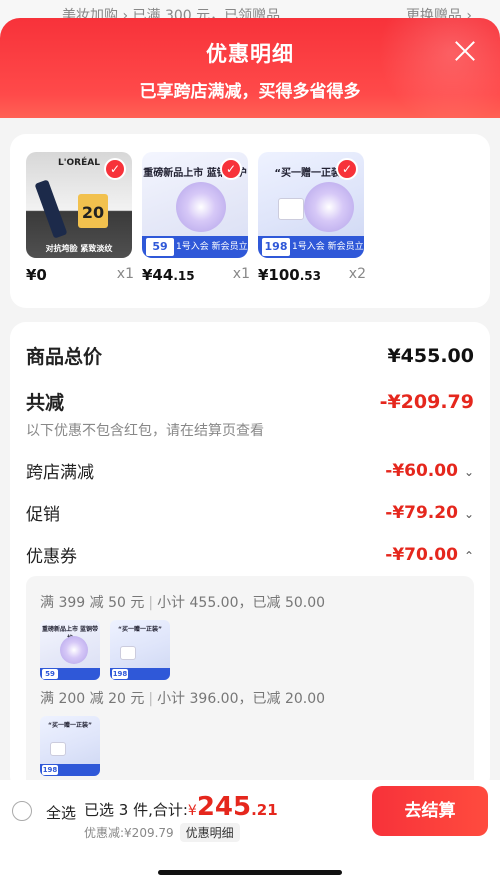  I want to click on product-caption: 对抗垮脸 紧致淡纹, so click(79, 248).